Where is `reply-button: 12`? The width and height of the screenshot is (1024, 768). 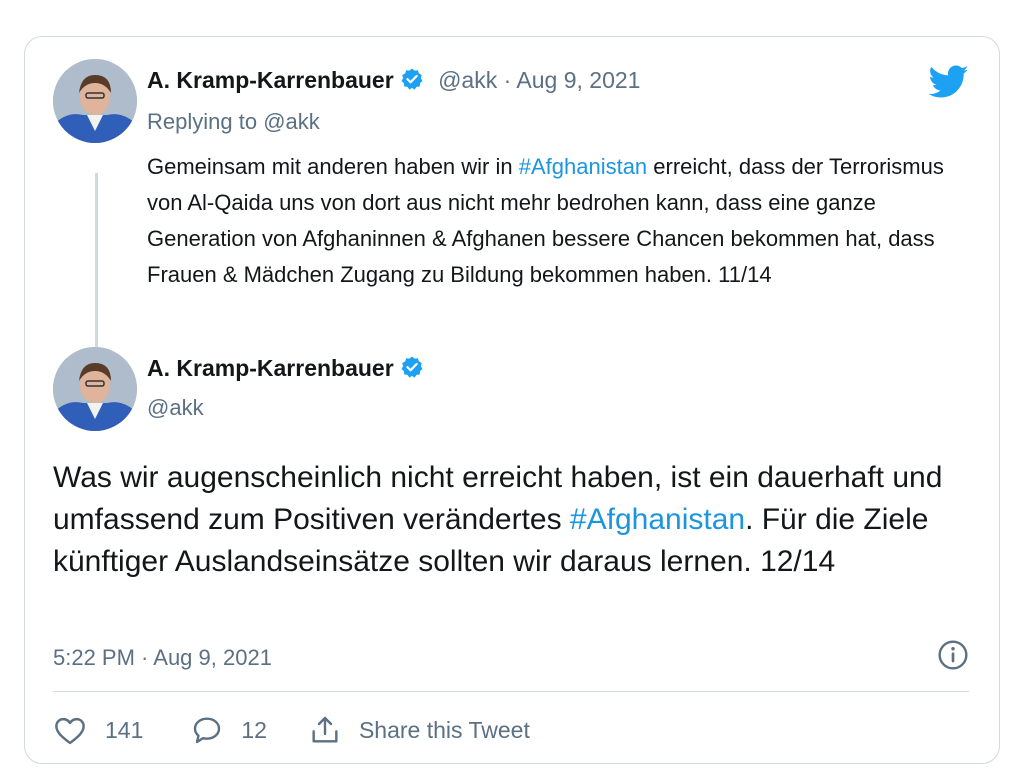 reply-button: 12 is located at coordinates (229, 730).